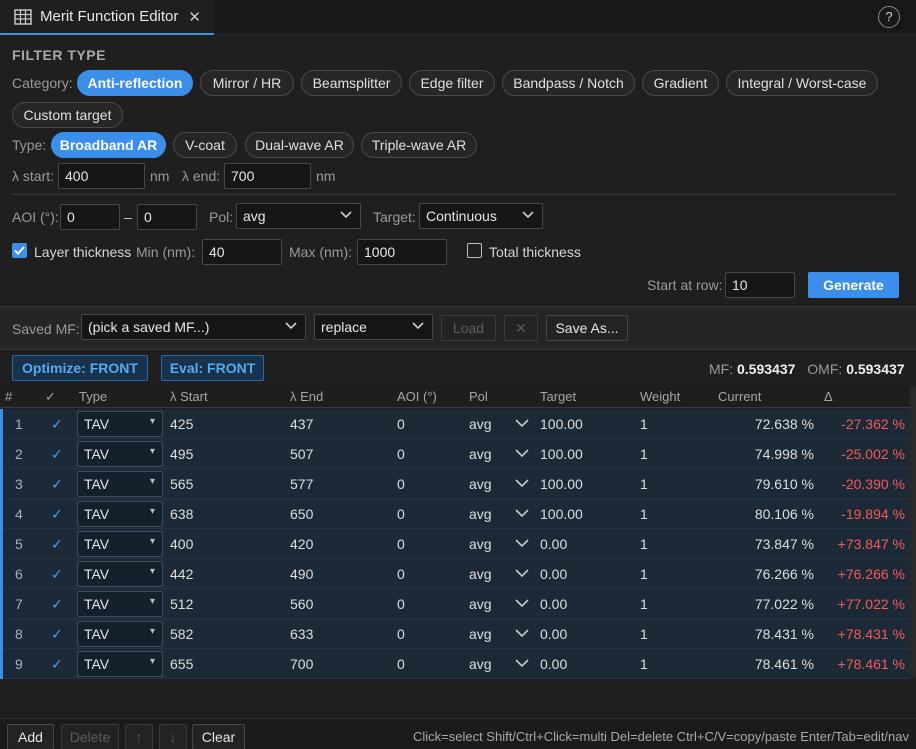  What do you see at coordinates (30, 736) in the screenshot?
I see `add-row-button: Add` at bounding box center [30, 736].